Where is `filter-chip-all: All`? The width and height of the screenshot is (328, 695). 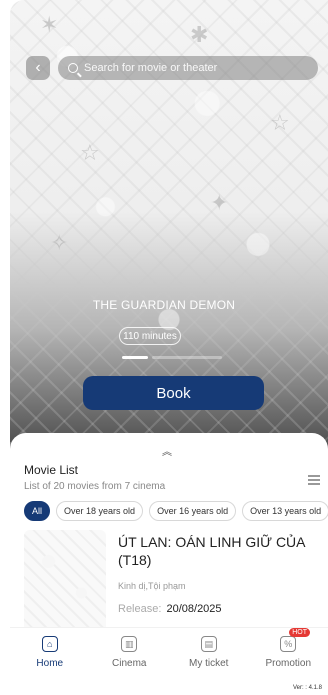
filter-chip-all: All is located at coordinates (37, 511).